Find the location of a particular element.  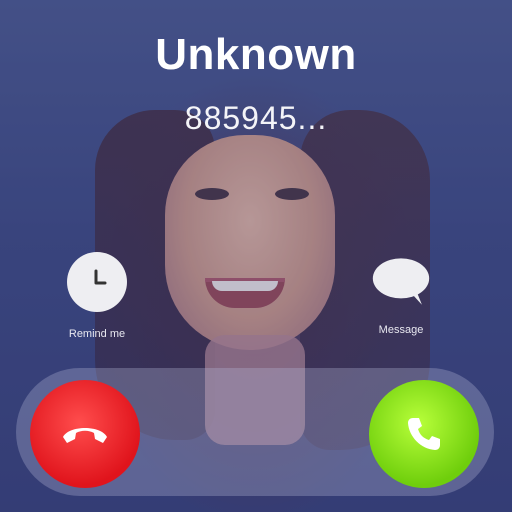

message-label: Message is located at coordinates (401, 330).